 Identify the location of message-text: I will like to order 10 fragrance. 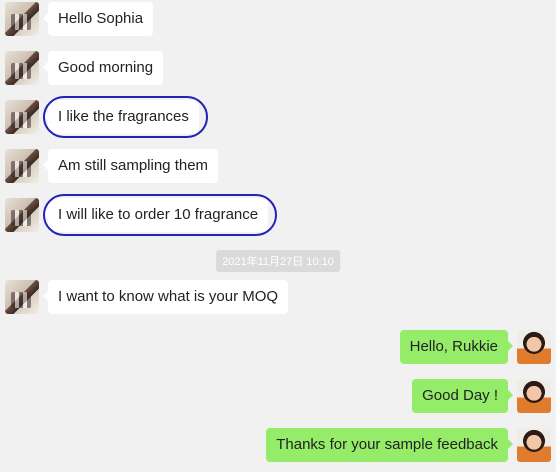
(158, 214).